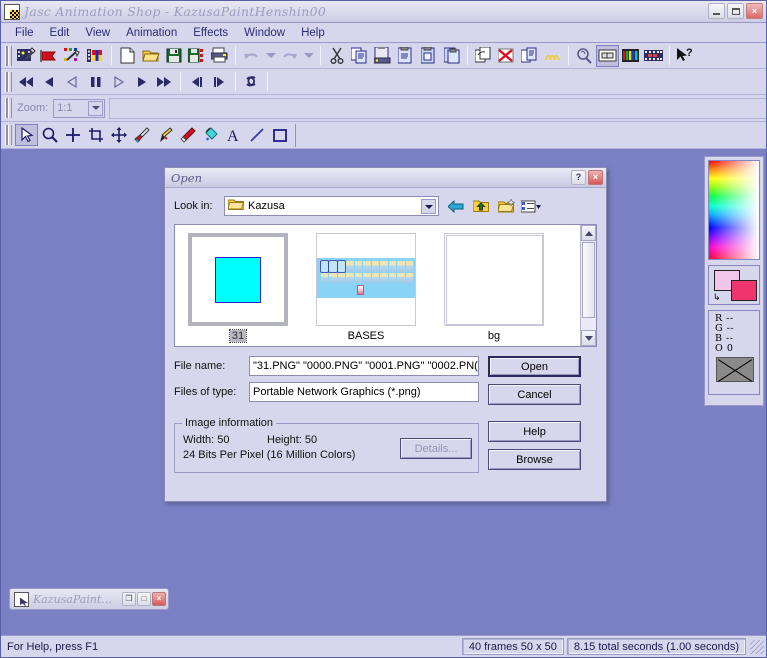  What do you see at coordinates (118, 135) in the screenshot?
I see `pan-tool-icon` at bounding box center [118, 135].